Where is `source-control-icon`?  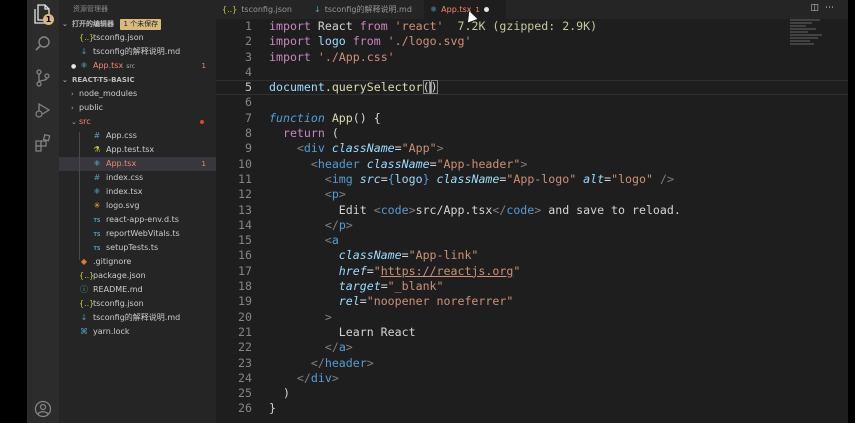
source-control-icon is located at coordinates (43, 80).